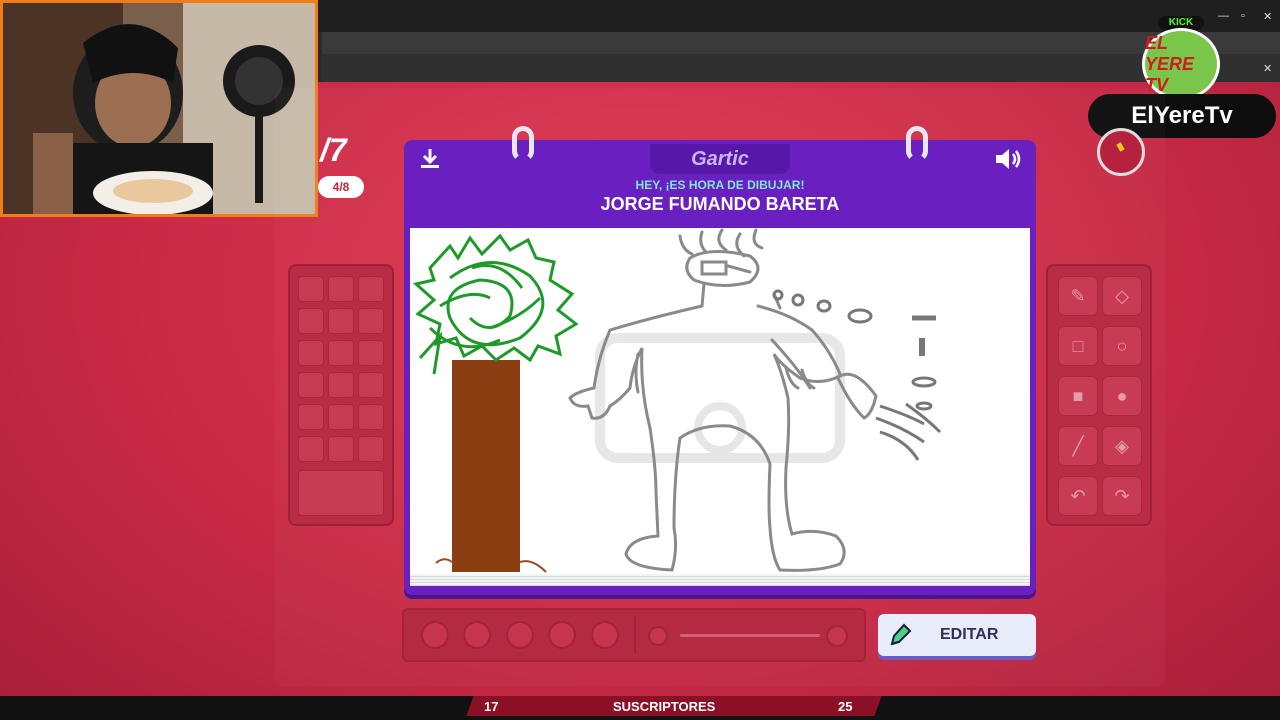  Describe the element at coordinates (341, 187) in the screenshot. I see `round-pill: 4/8` at that location.